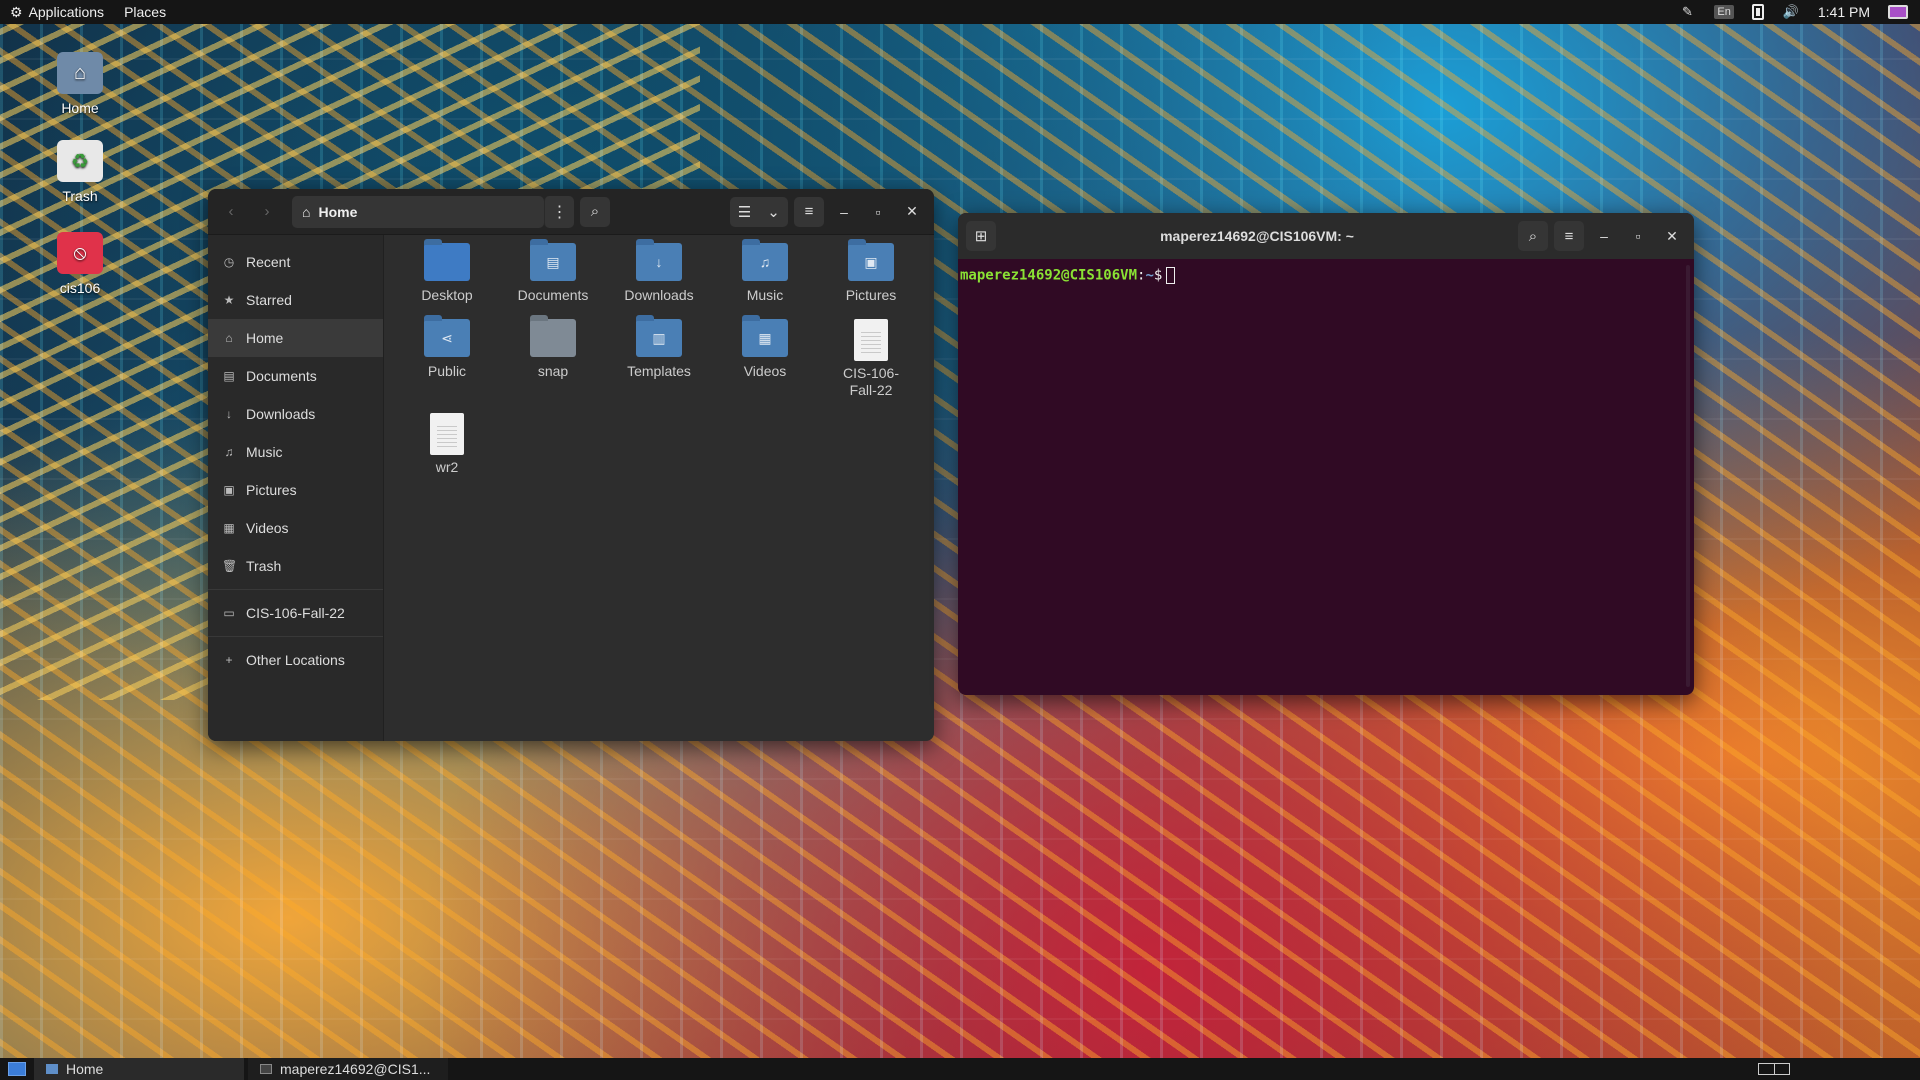 This screenshot has height=1080, width=1920. What do you see at coordinates (139, 1069) in the screenshot?
I see `taskbar-item-home: Home` at bounding box center [139, 1069].